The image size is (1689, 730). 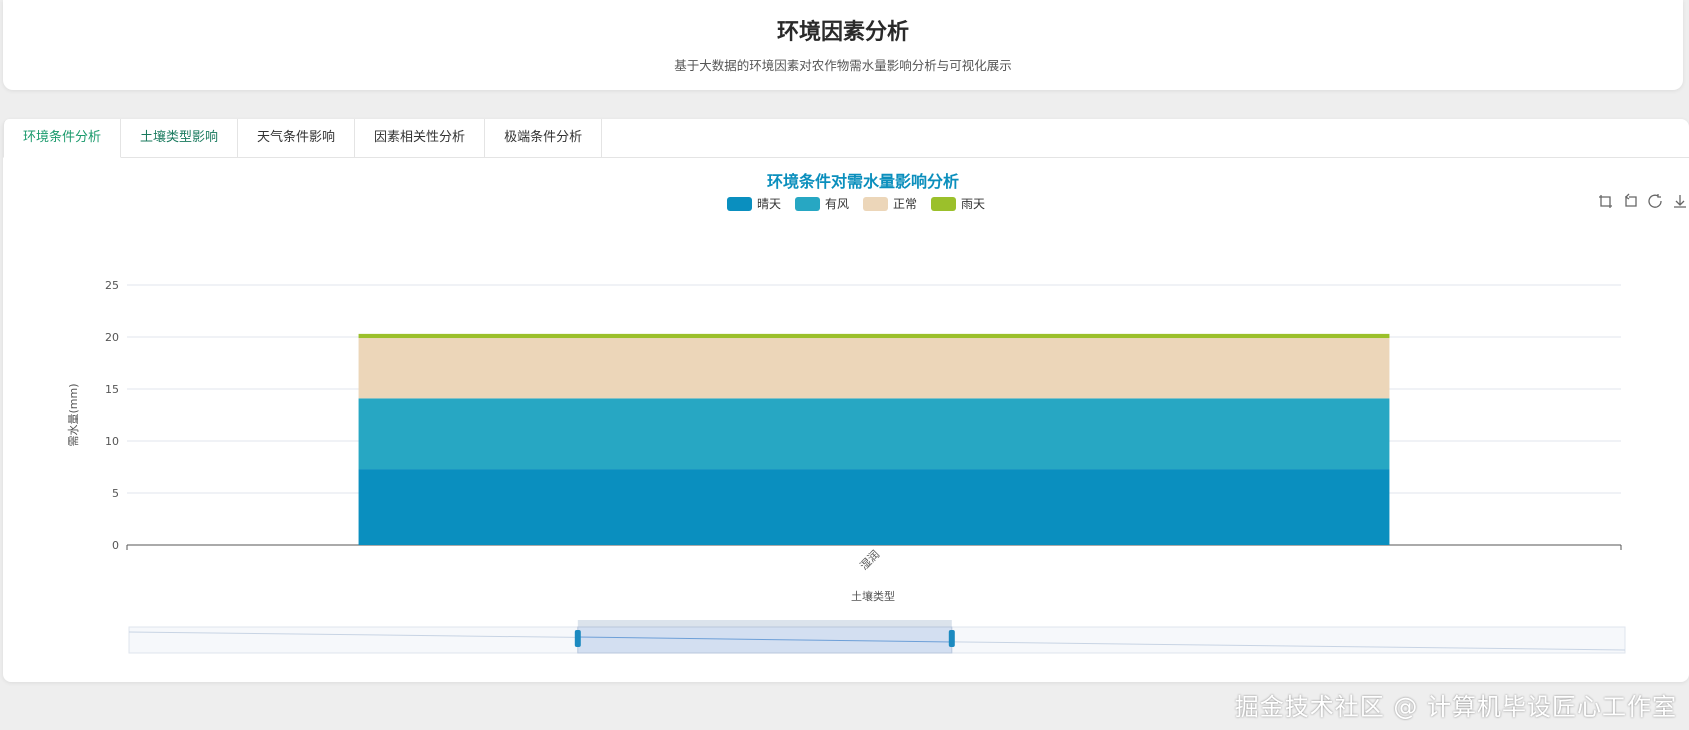 I want to click on header-card: 环境因素分析 基于大数据的环境因素对农作物需水量影响分析与可视化展示, so click(x=843, y=45).